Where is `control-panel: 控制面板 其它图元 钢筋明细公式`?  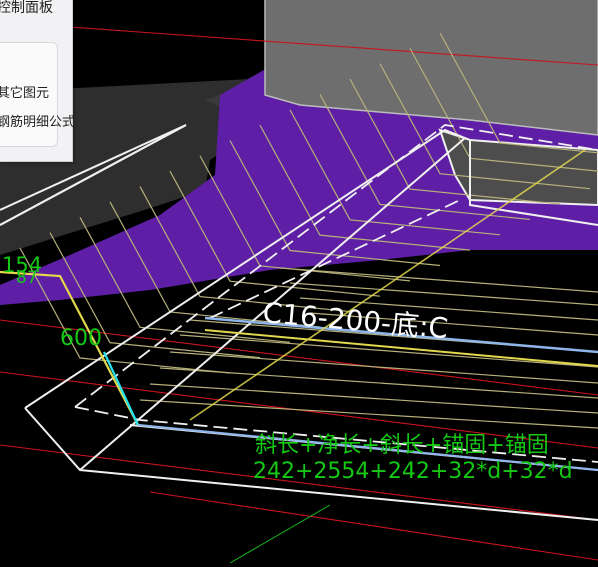 control-panel: 控制面板 其它图元 钢筋明细公式 is located at coordinates (37, 81).